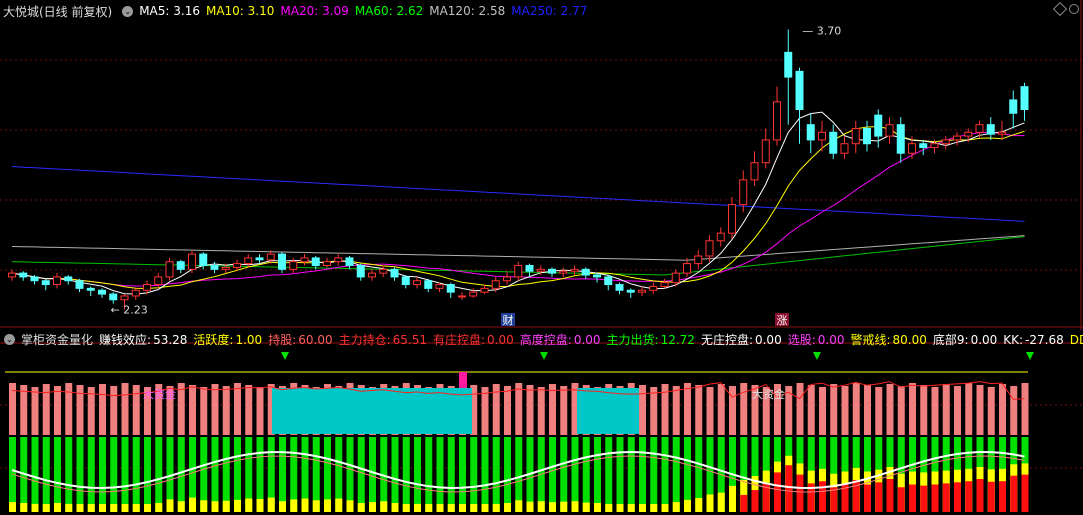 The width and height of the screenshot is (1083, 515). I want to click on stock-title: 大悦城(日线 前复权), so click(58, 11).